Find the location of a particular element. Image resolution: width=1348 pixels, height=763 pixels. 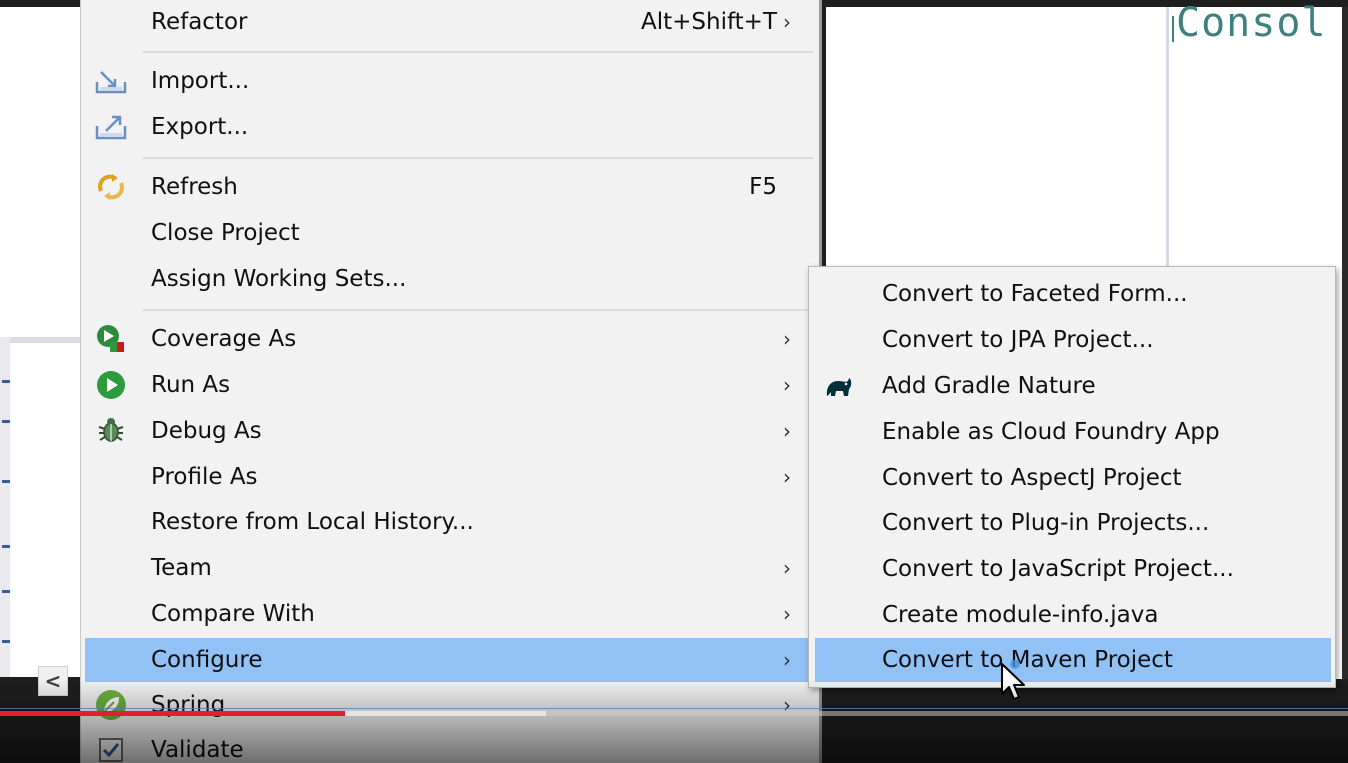

submenu-item-convert-to-aspectj-project: Convert to AspectJ Project is located at coordinates (1073, 478).